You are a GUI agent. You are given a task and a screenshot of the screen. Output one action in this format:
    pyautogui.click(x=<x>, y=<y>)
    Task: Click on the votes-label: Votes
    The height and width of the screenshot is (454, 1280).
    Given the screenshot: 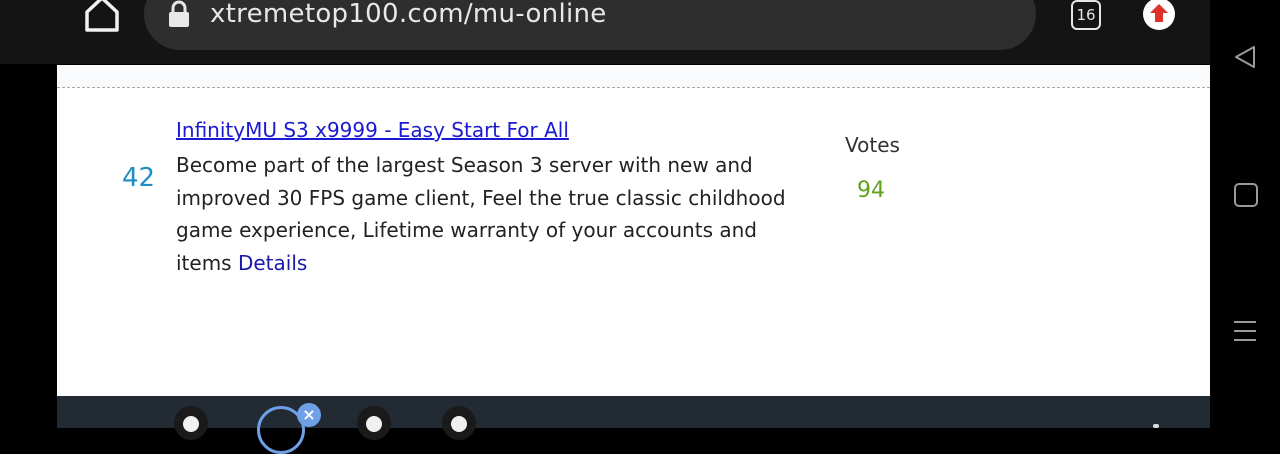 What is the action you would take?
    pyautogui.click(x=872, y=145)
    